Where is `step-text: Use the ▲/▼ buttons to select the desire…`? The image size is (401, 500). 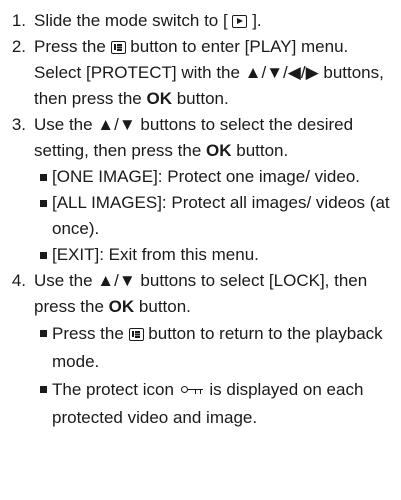
step-text: Use the ▲/▼ buttons to select the desire… is located at coordinates (194, 137).